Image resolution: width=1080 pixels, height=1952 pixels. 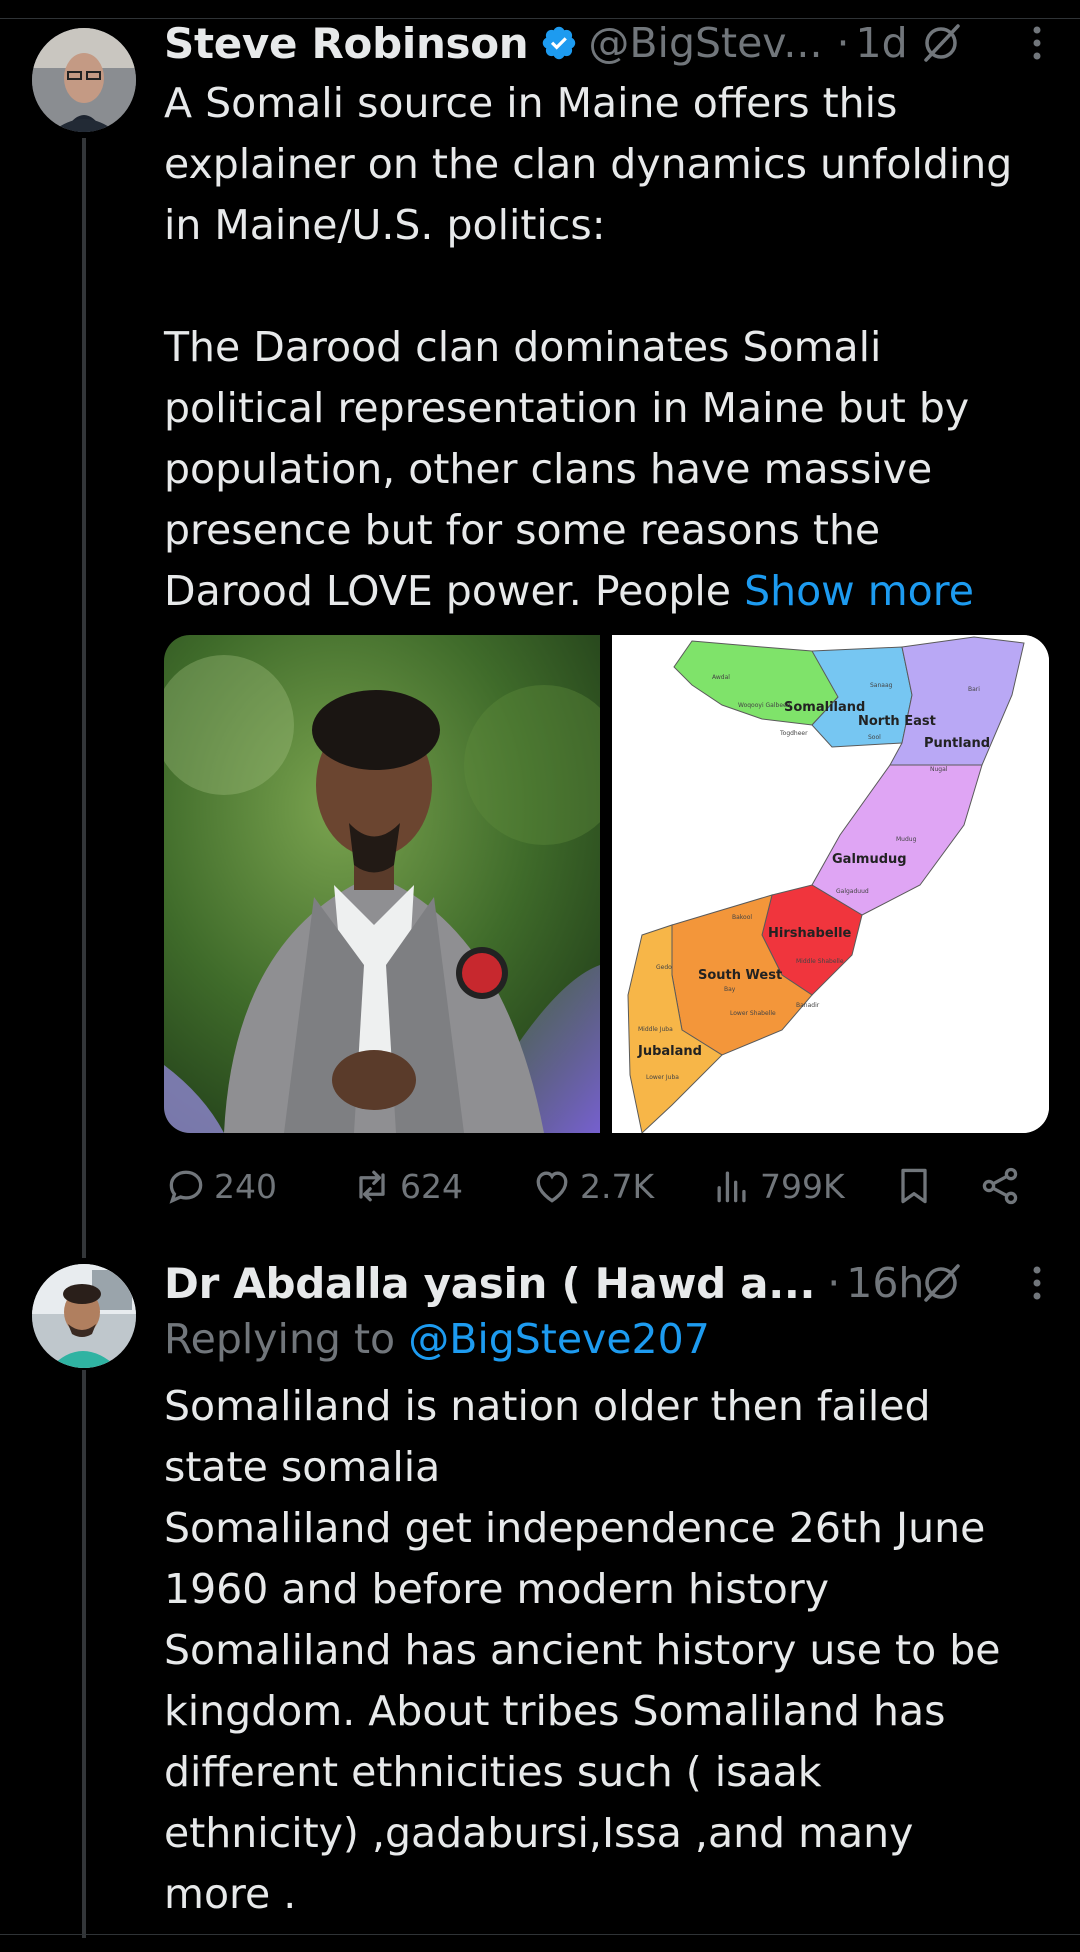 I want to click on map-label-awdal: Awdal, so click(x=721, y=677).